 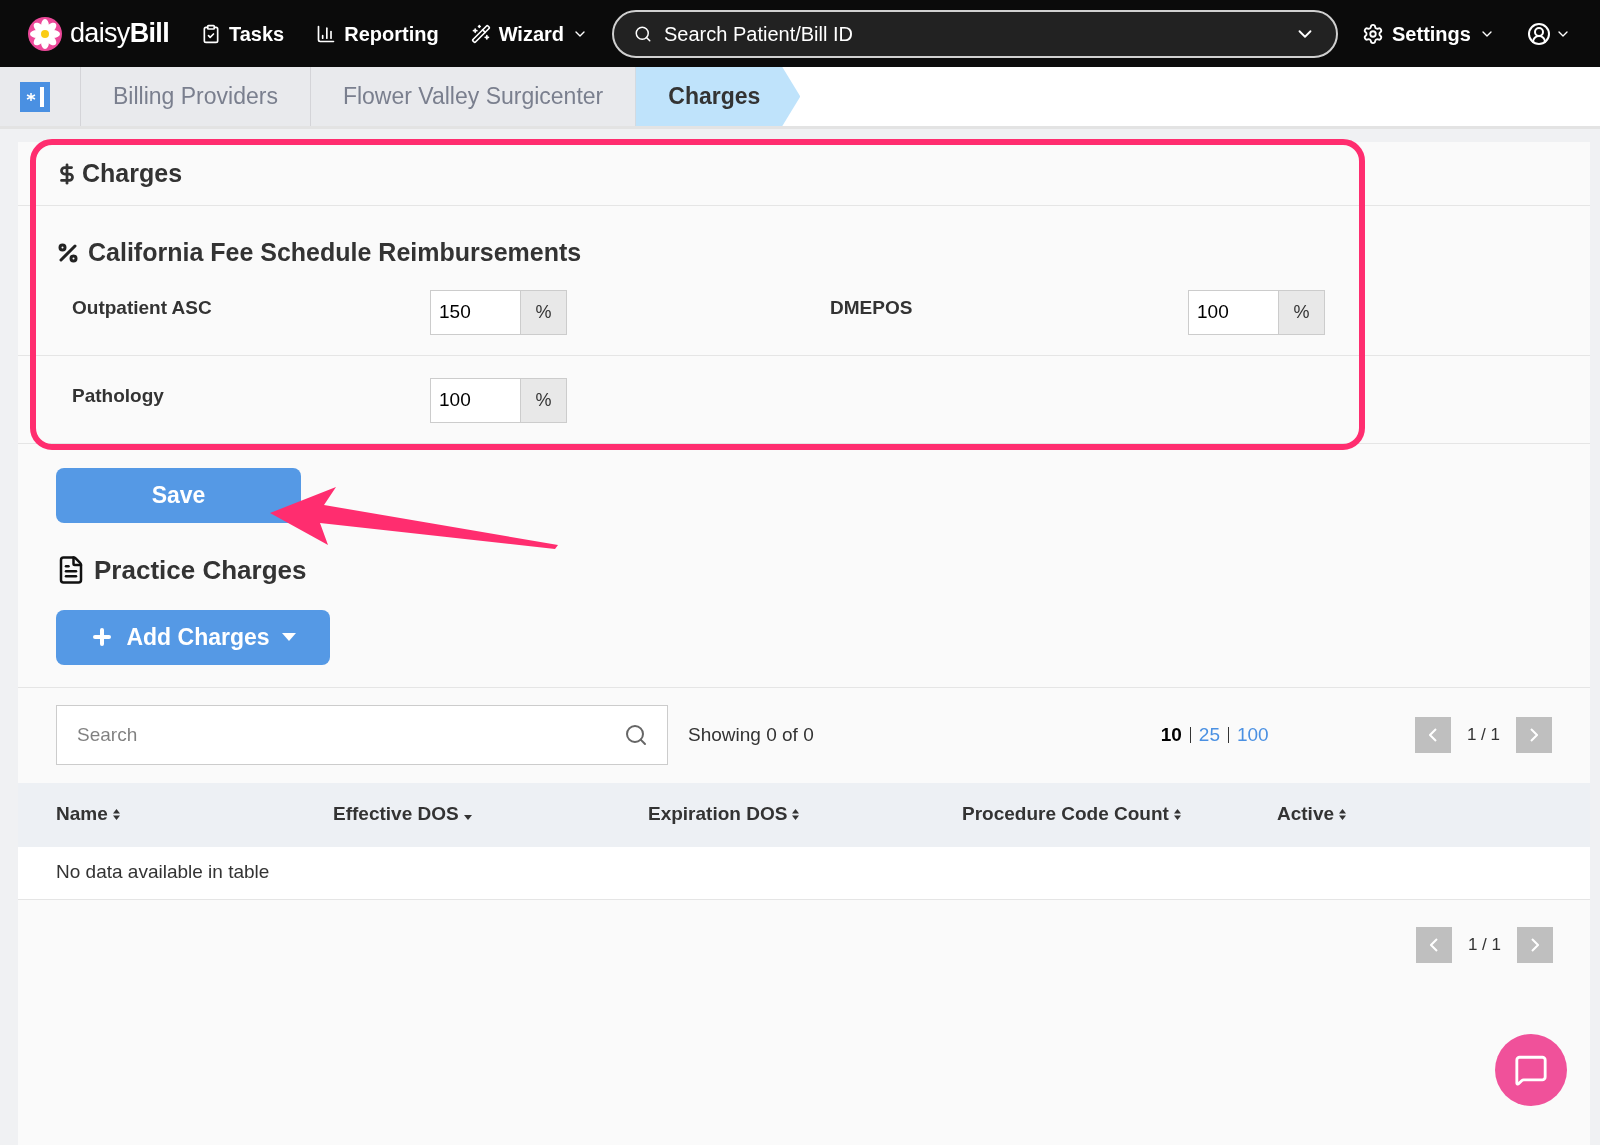 What do you see at coordinates (326, 33) in the screenshot?
I see `reporting-icon` at bounding box center [326, 33].